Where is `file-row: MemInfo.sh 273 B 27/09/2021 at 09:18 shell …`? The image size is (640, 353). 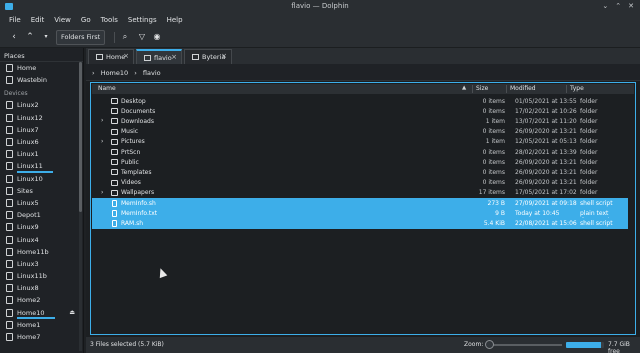 file-row: MemInfo.sh 273 B 27/09/2021 at 09:18 shell … is located at coordinates (360, 203).